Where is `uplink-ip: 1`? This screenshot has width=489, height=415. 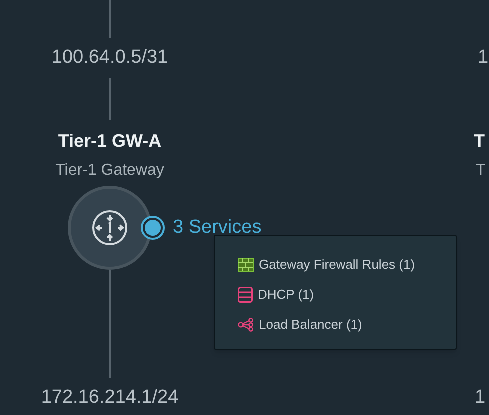 uplink-ip: 1 is located at coordinates (483, 58).